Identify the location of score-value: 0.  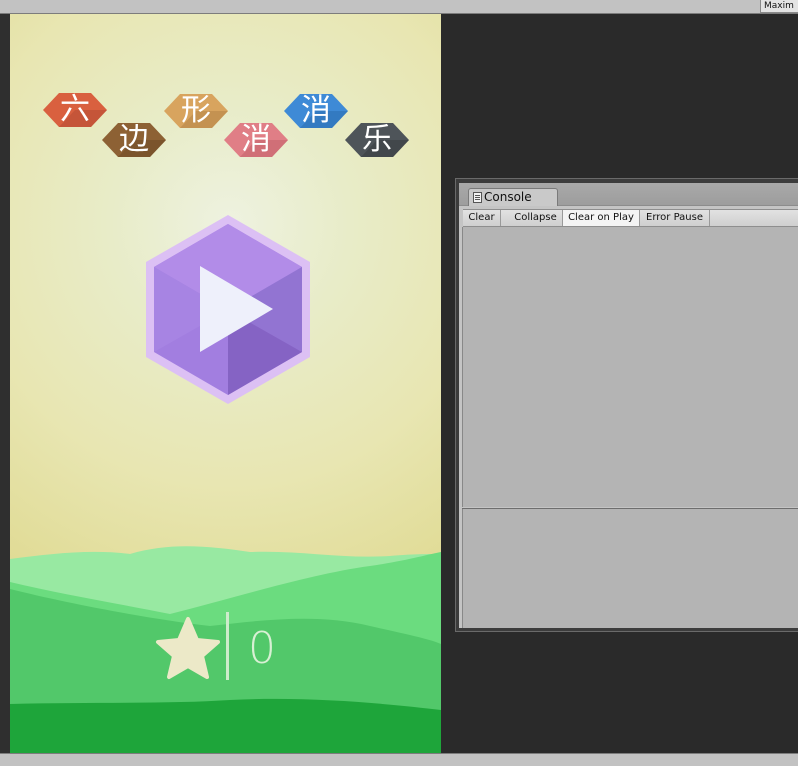
(262, 648).